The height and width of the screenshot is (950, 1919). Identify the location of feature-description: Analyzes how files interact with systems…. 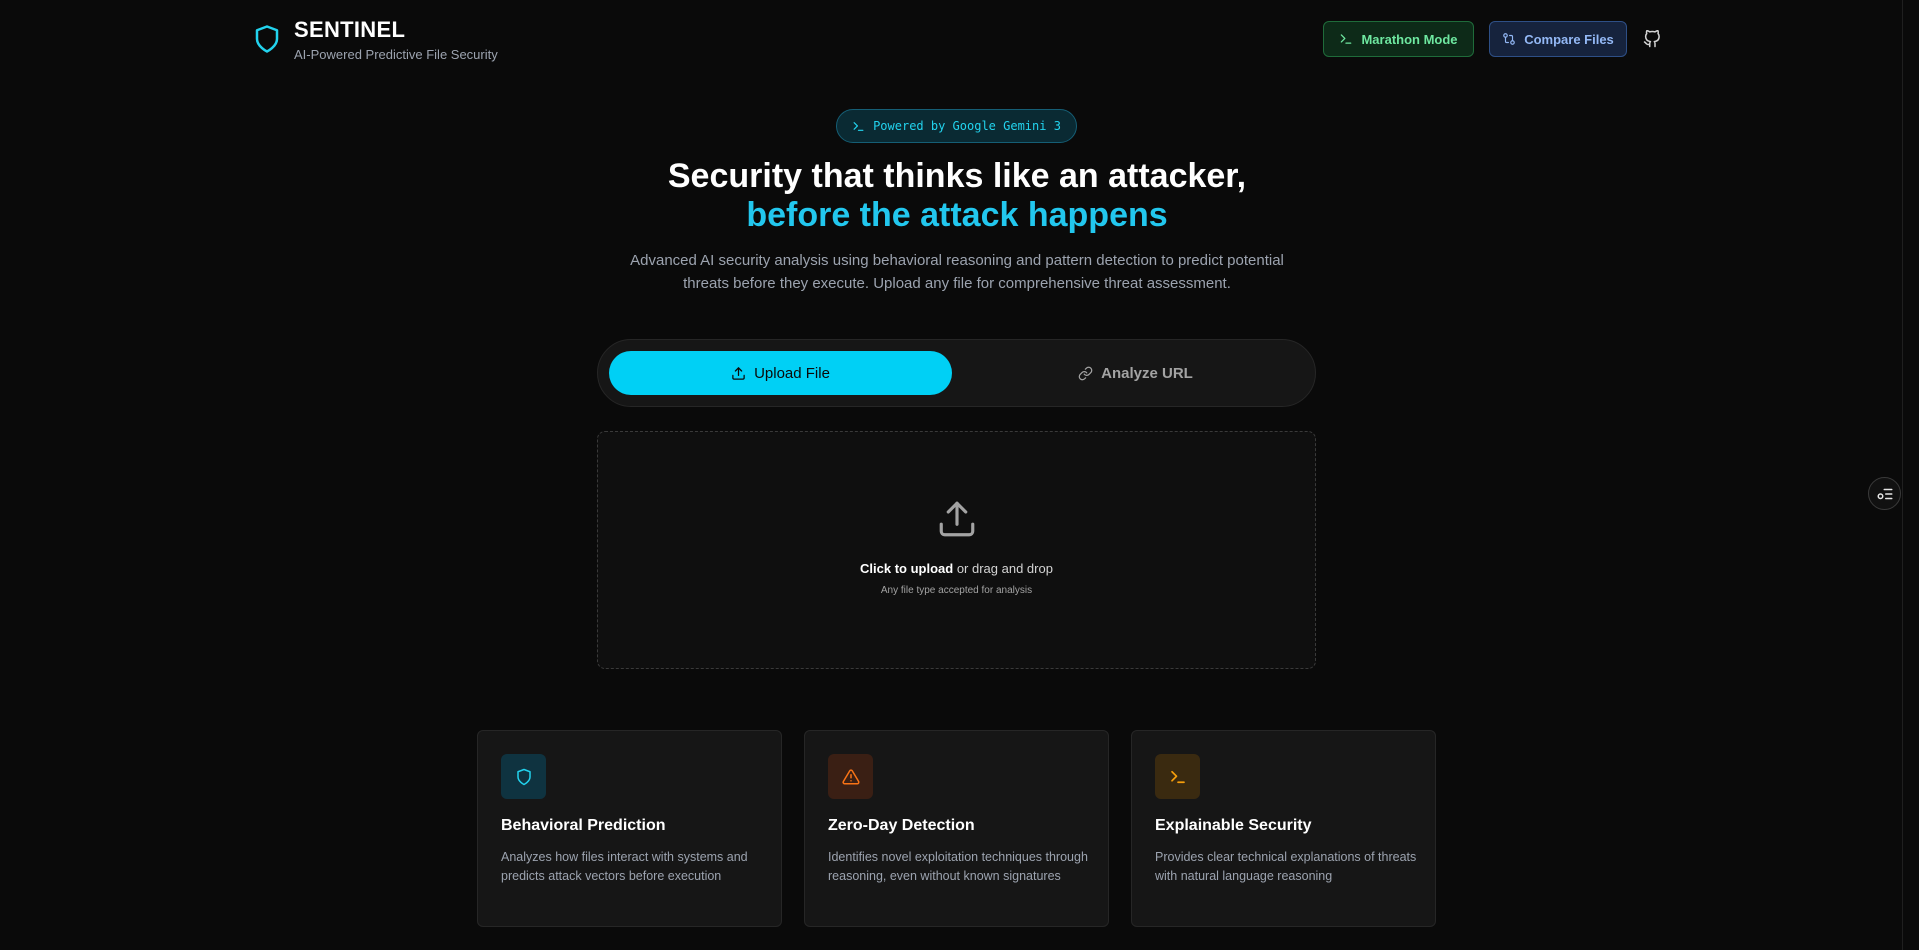
(624, 866).